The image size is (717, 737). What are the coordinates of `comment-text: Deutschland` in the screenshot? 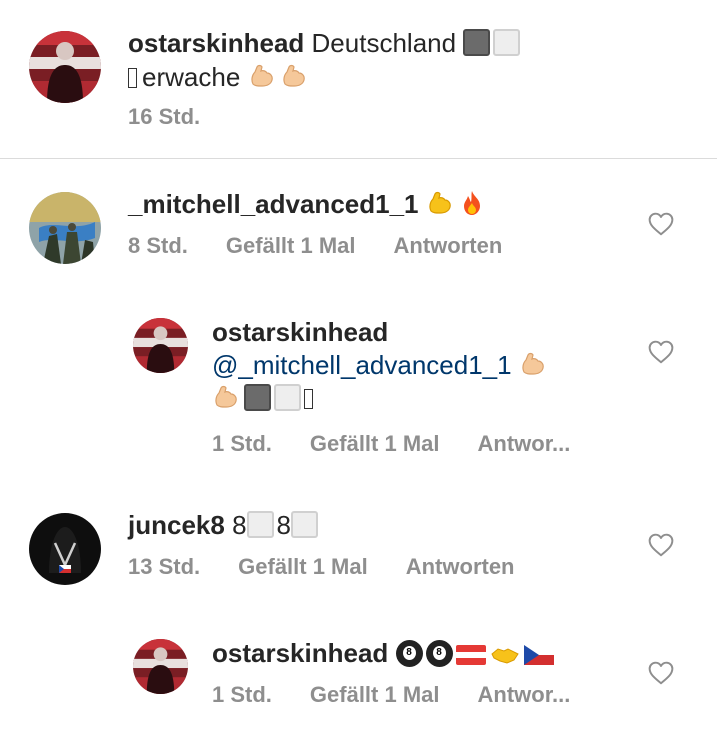 It's located at (384, 43).